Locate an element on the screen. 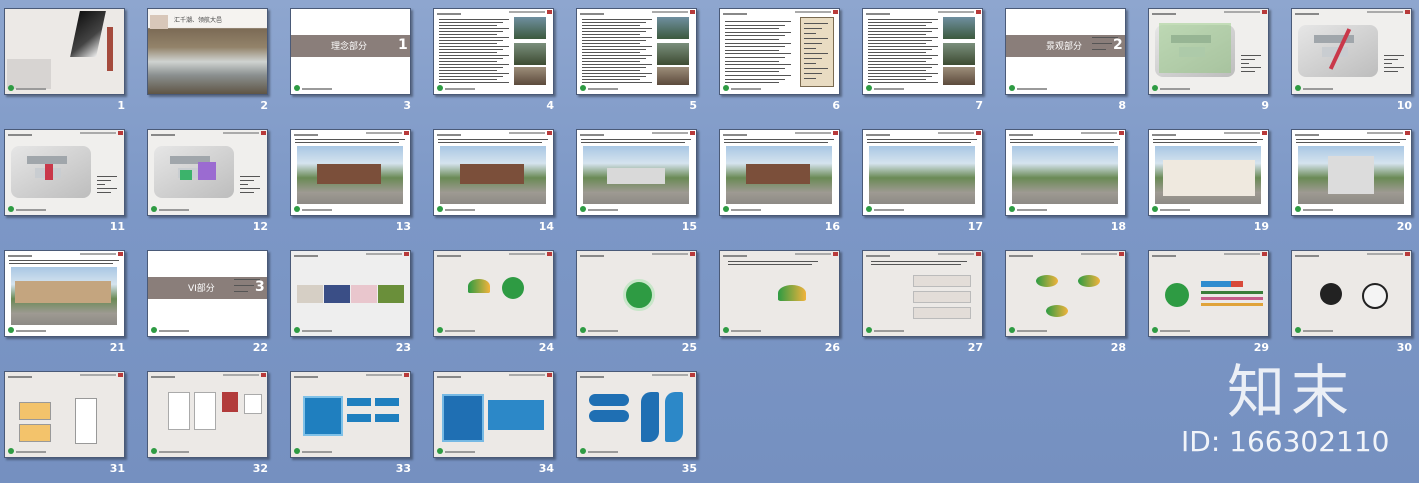 Image resolution: width=1419 pixels, height=483 pixels. slide-thumbnail-16: 16 is located at coordinates (779, 181).